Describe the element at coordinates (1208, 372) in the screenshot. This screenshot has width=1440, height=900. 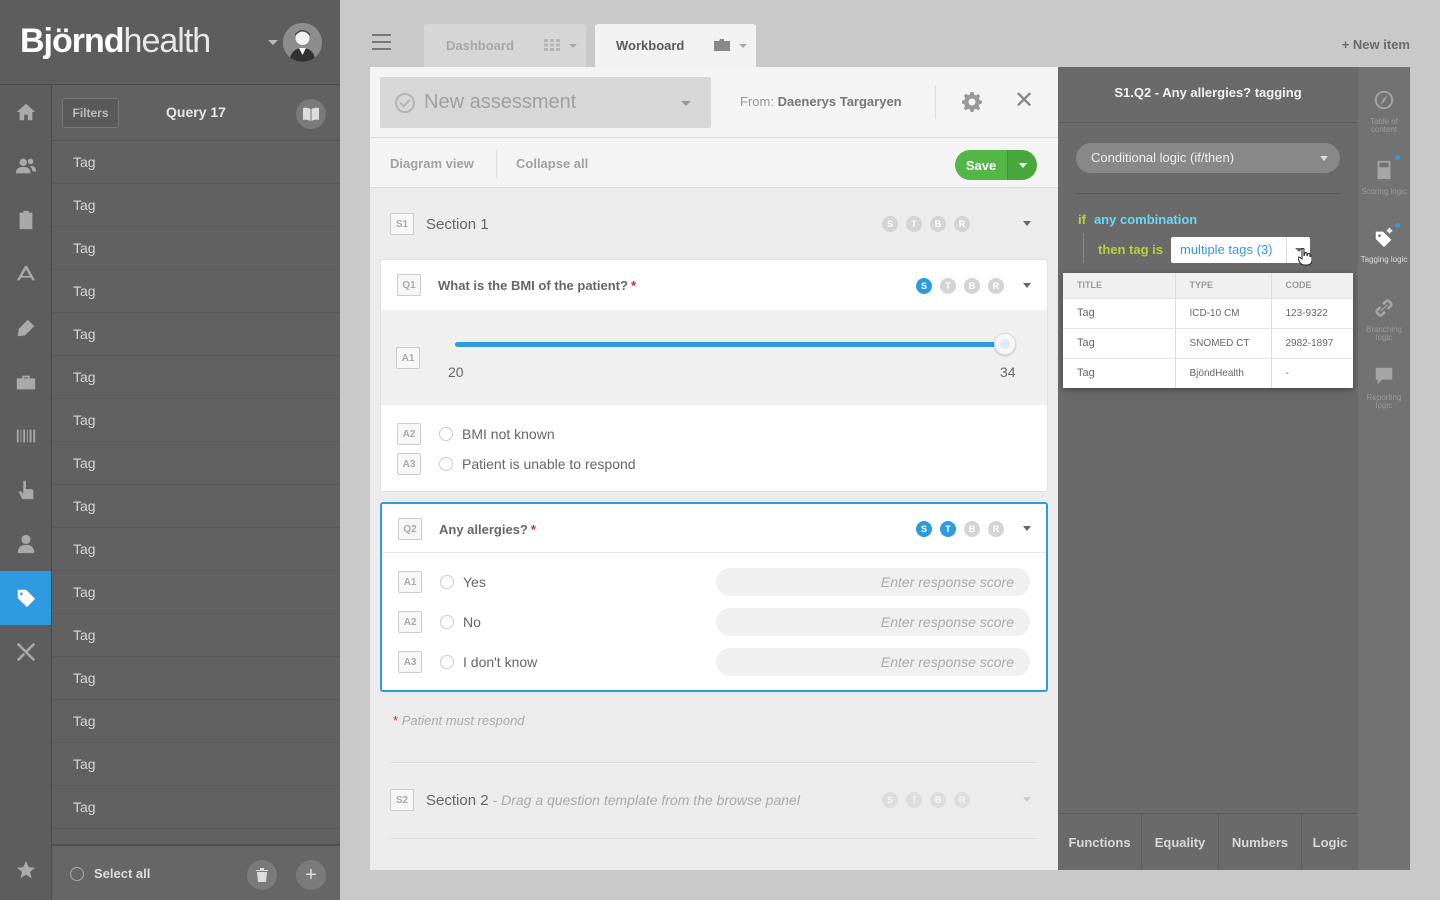
I see `table-row: Tag BjöndHealth -` at that location.